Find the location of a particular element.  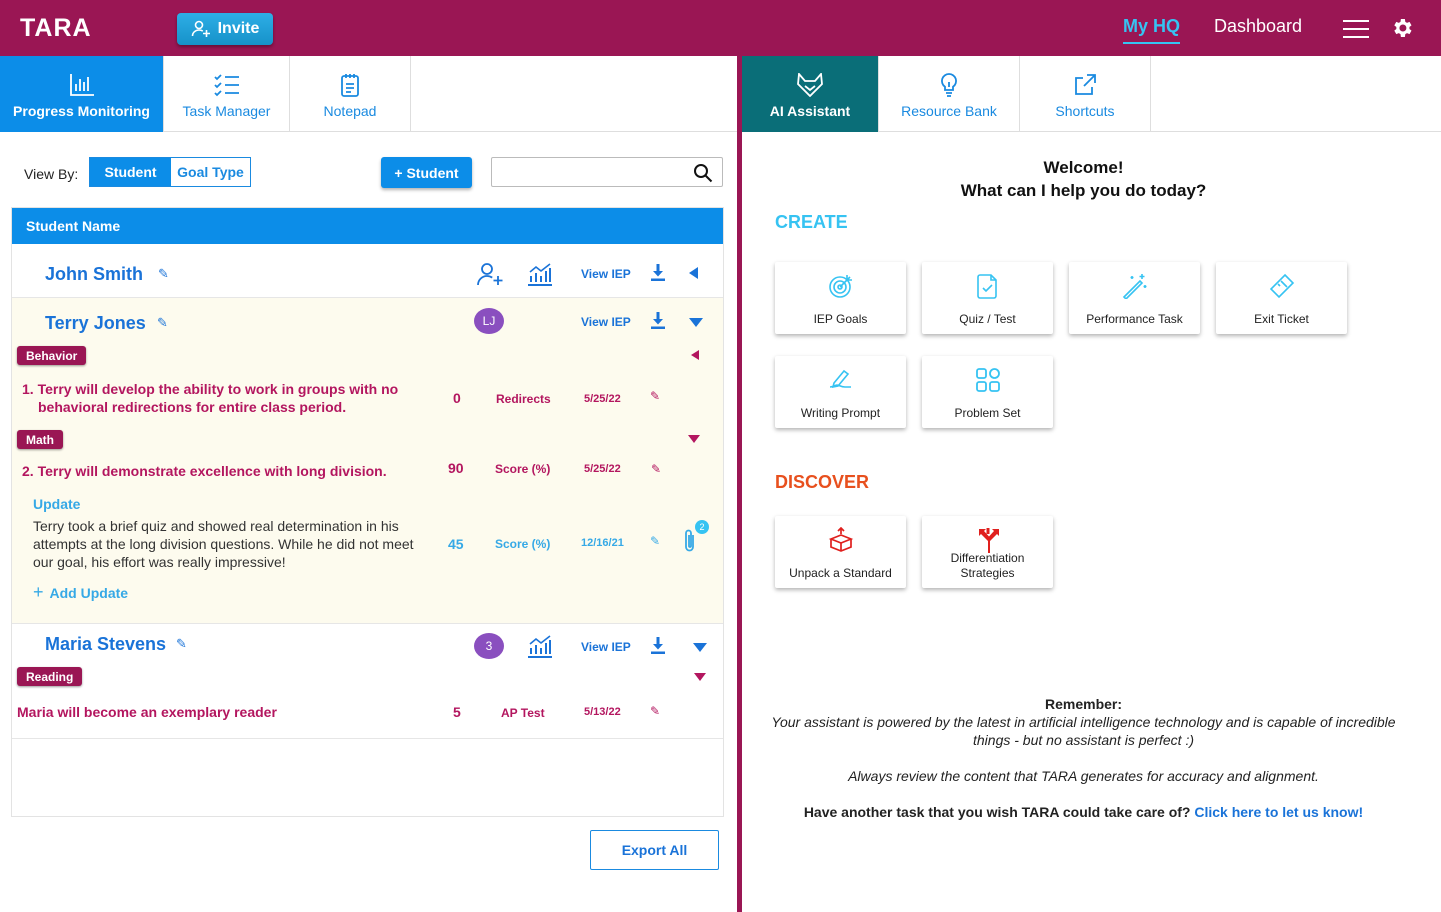

card-quiz-test: Quiz / Test is located at coordinates (987, 298).